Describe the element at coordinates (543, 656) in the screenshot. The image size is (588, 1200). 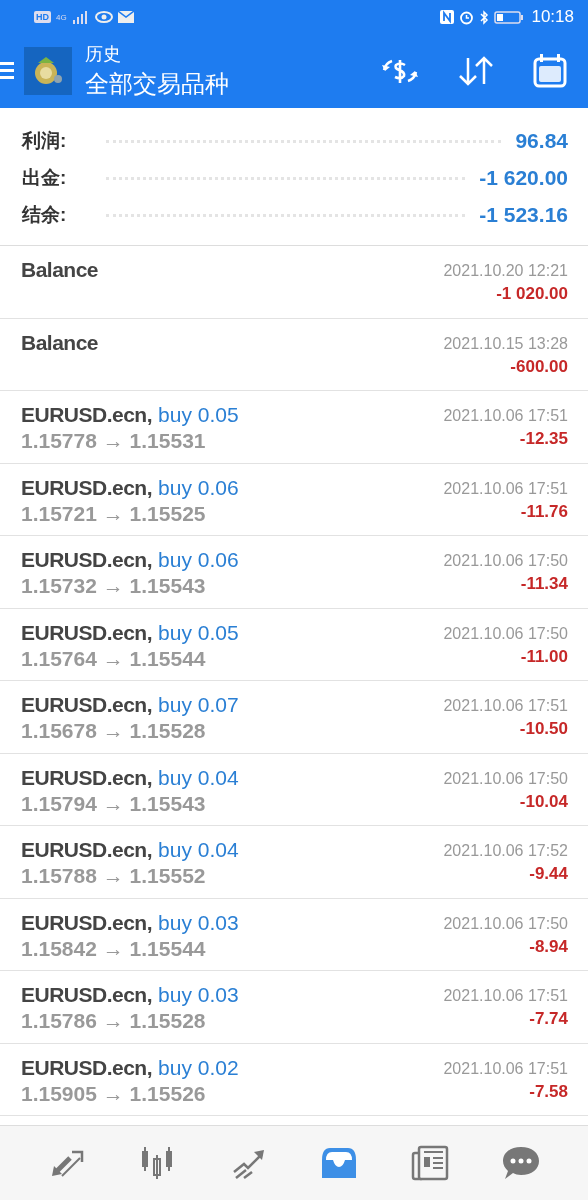
I see `deal-amount: -11.00` at that location.